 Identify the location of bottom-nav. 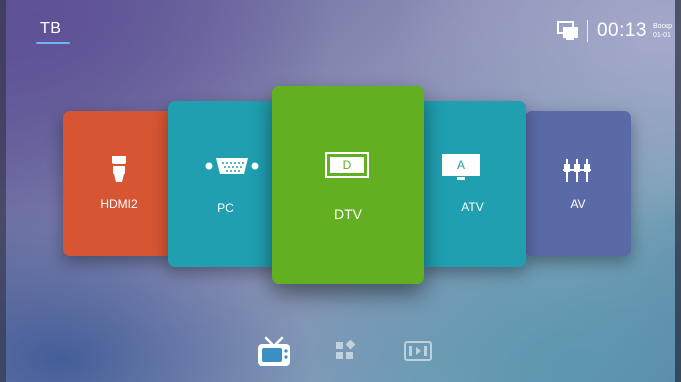
(340, 351).